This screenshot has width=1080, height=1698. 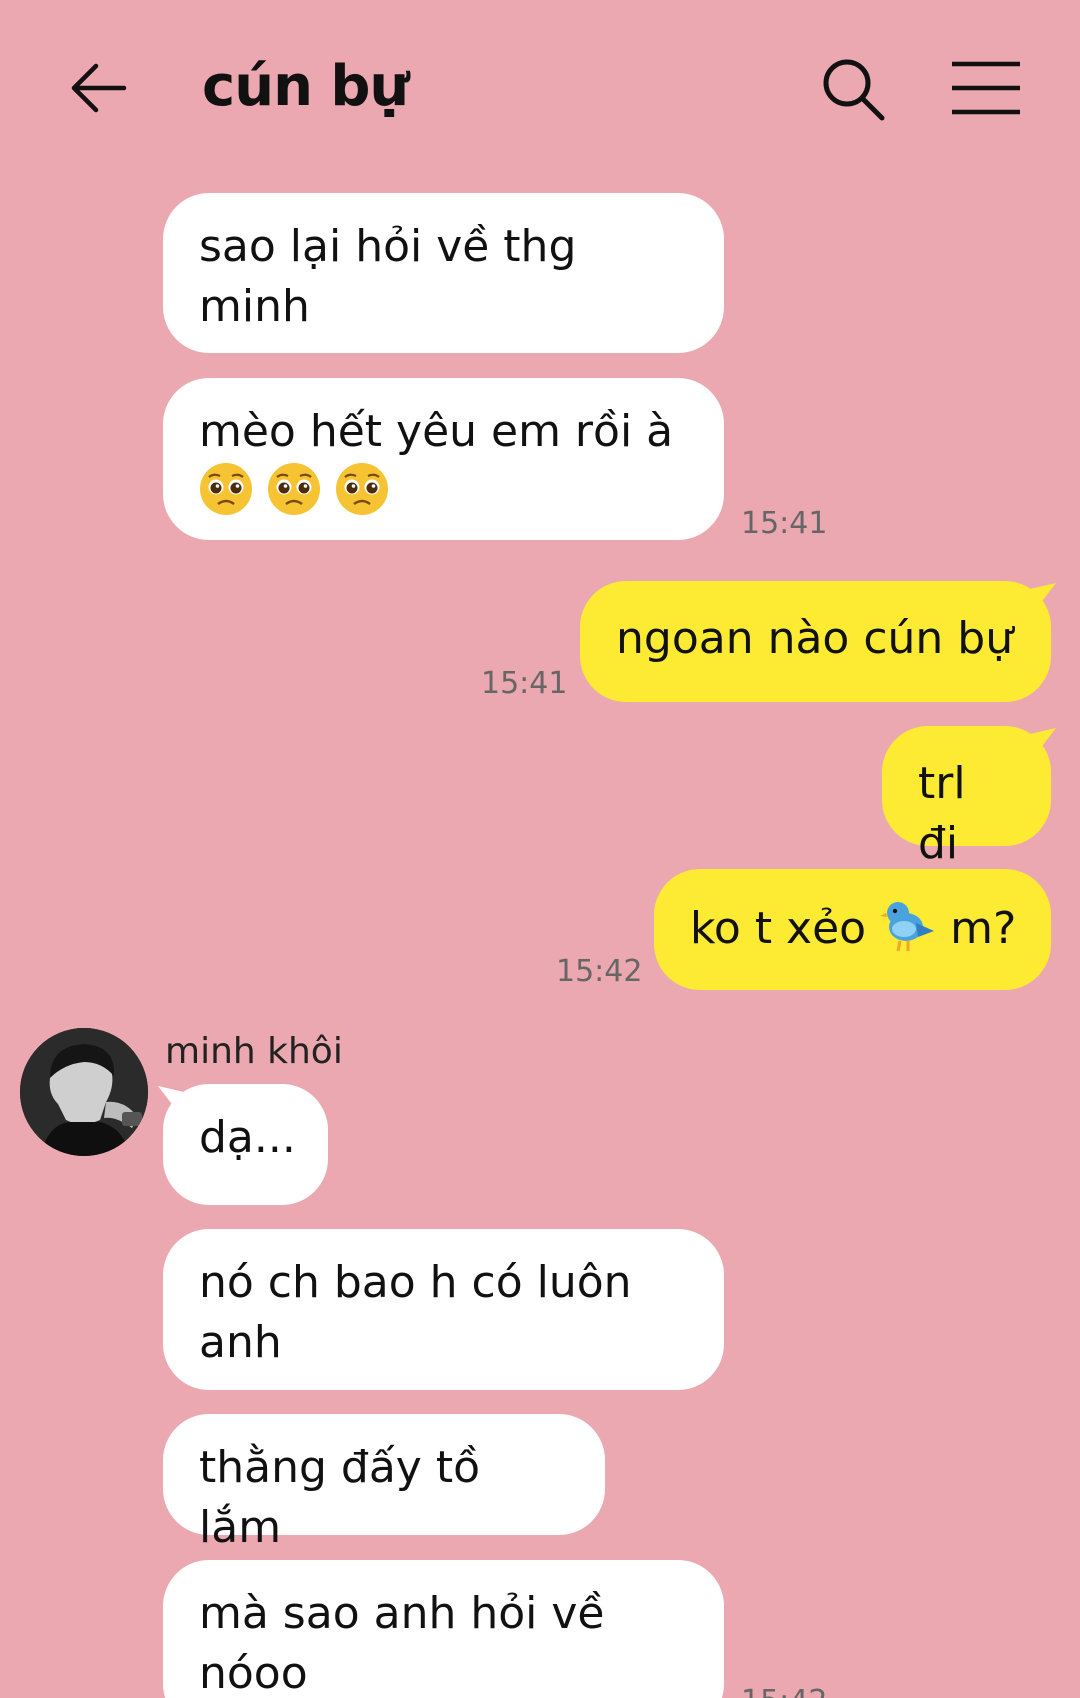 I want to click on message-text: sao lại hỏi về thg minh, so click(x=388, y=276).